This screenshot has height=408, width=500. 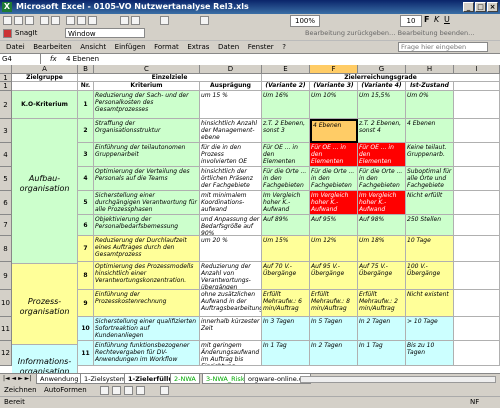 I want to click on cell-nr: 2, so click(x=86, y=131).